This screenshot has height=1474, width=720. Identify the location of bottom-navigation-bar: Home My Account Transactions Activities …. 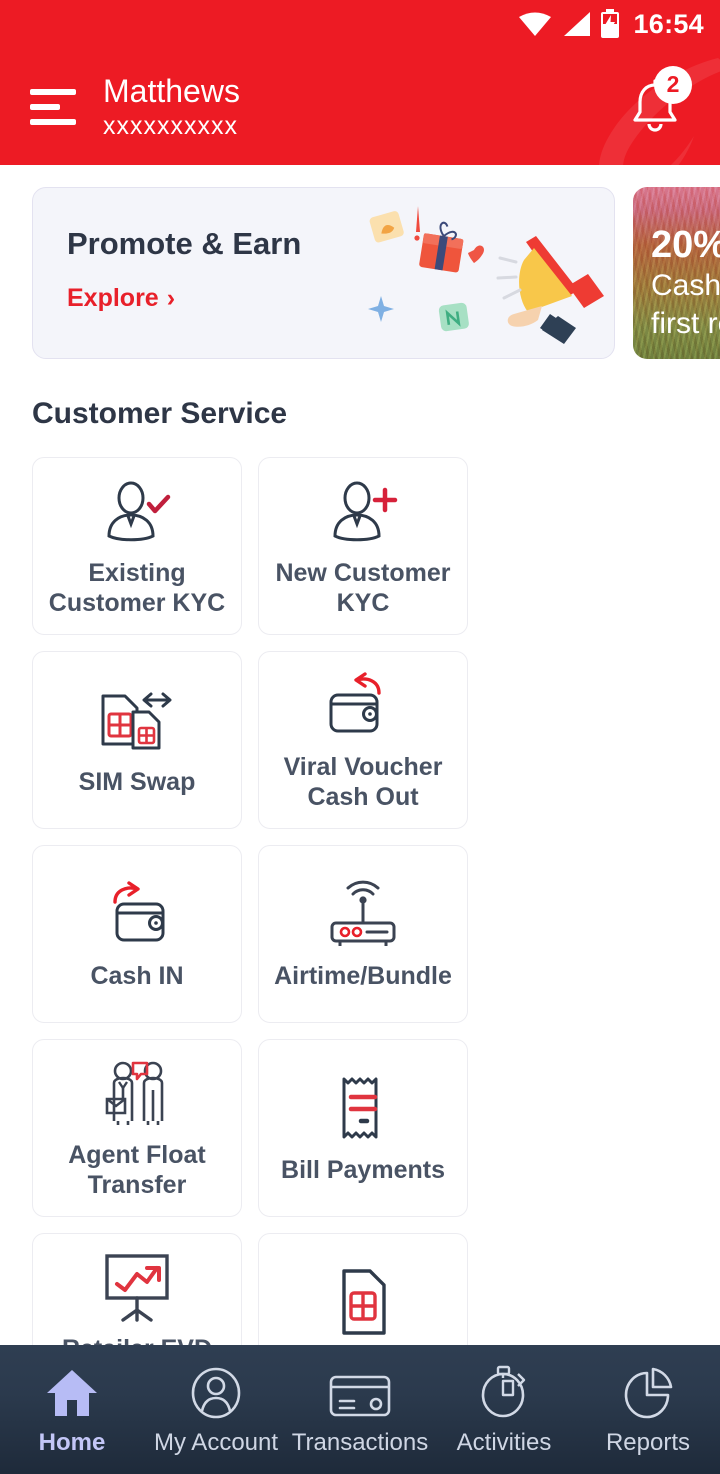
(360, 1409).